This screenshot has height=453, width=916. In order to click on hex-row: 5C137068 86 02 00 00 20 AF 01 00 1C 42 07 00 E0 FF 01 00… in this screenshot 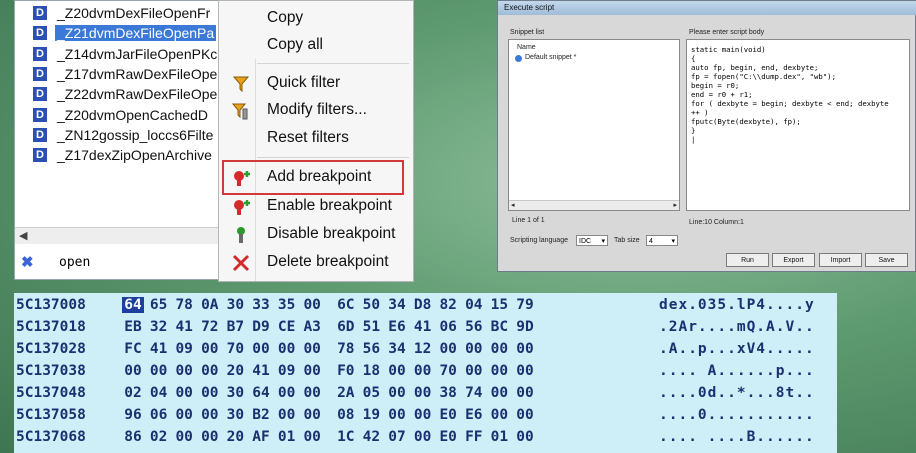, I will do `click(425, 438)`.